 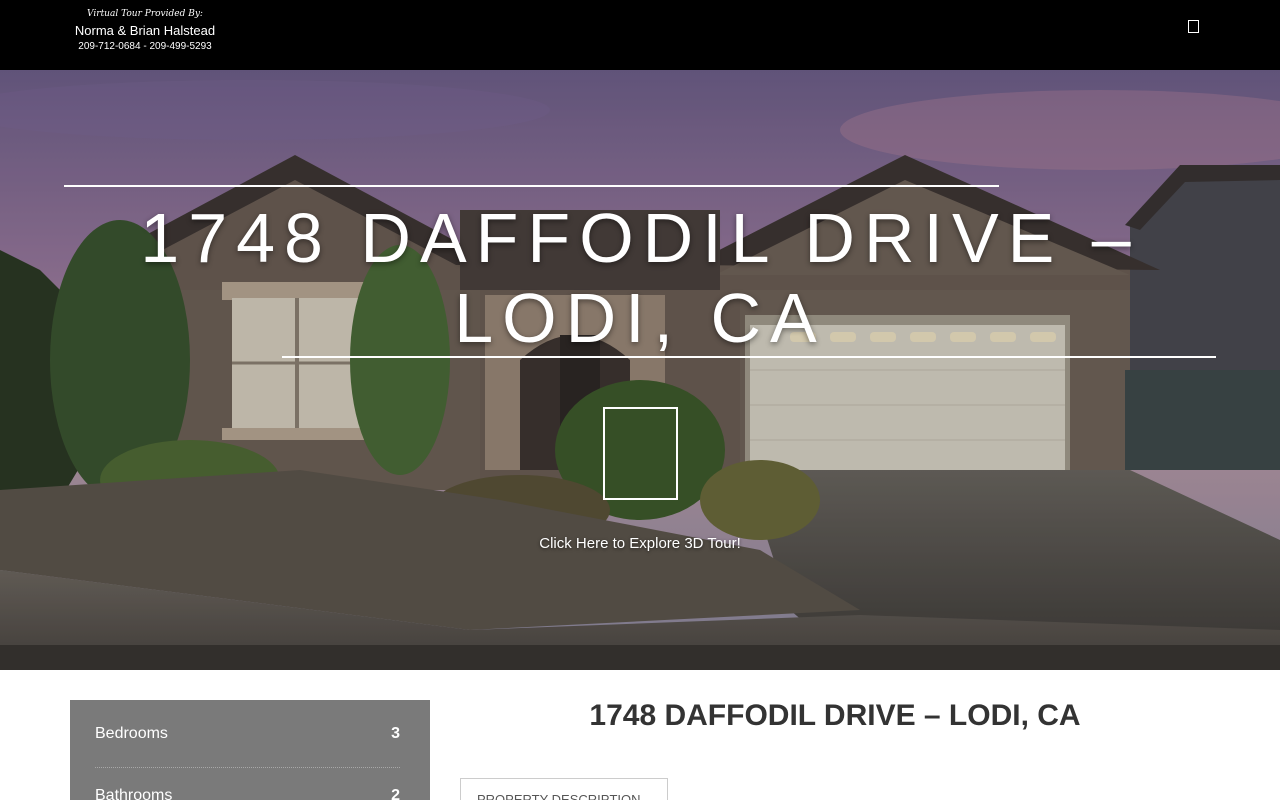 What do you see at coordinates (749, 357) in the screenshot?
I see `title-rule-bottom` at bounding box center [749, 357].